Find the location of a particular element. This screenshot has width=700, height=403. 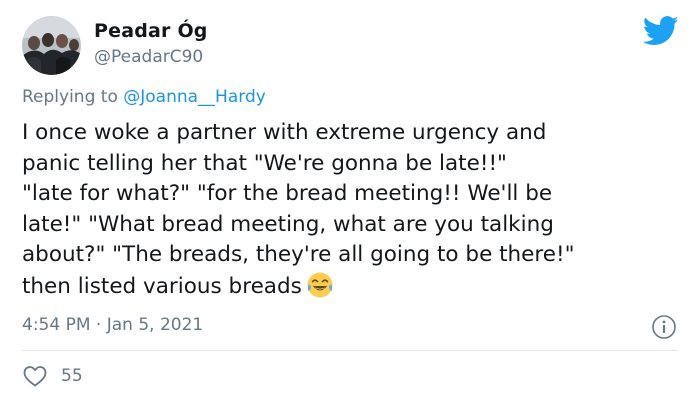

tweet-line-text: then listed various breads is located at coordinates (162, 286).